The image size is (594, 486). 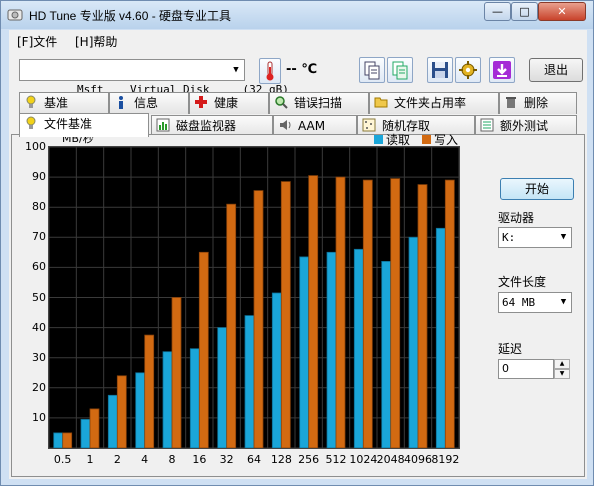 I want to click on title-bar: HD Tune 专业版 v4.60 - 硬盘专业工具 — □ ✕, so click(x=297, y=15).